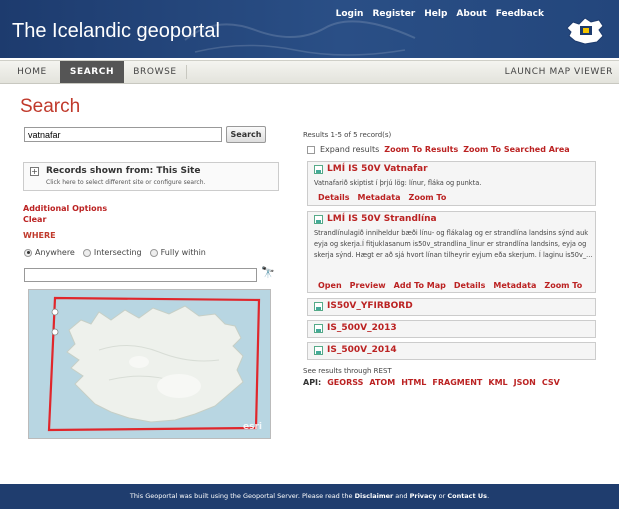 Image resolution: width=619 pixels, height=509 pixels. What do you see at coordinates (347, 371) in the screenshot?
I see `rest-label: See results through REST` at bounding box center [347, 371].